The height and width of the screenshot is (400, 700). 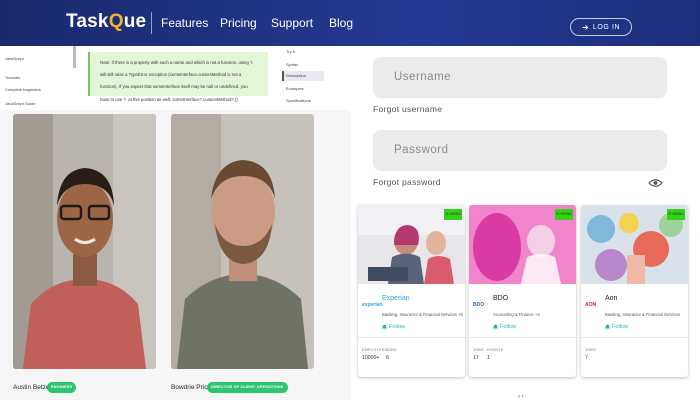 I want to click on nav-pricing: Pricing, so click(x=238, y=23).